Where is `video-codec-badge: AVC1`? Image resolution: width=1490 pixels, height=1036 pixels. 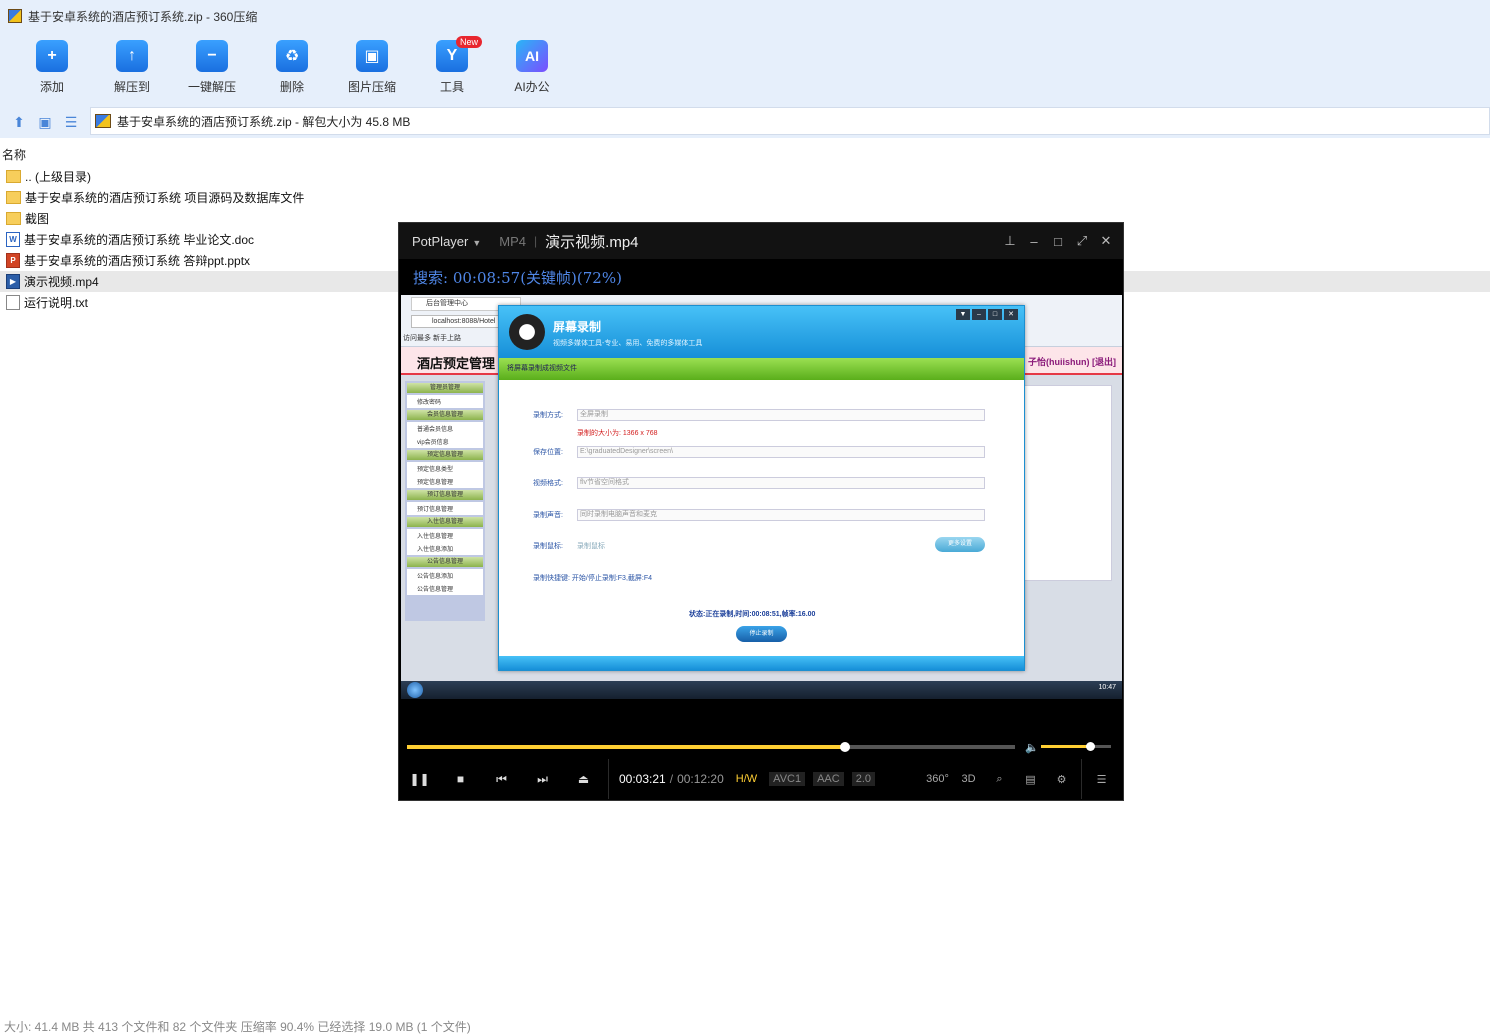 video-codec-badge: AVC1 is located at coordinates (787, 779).